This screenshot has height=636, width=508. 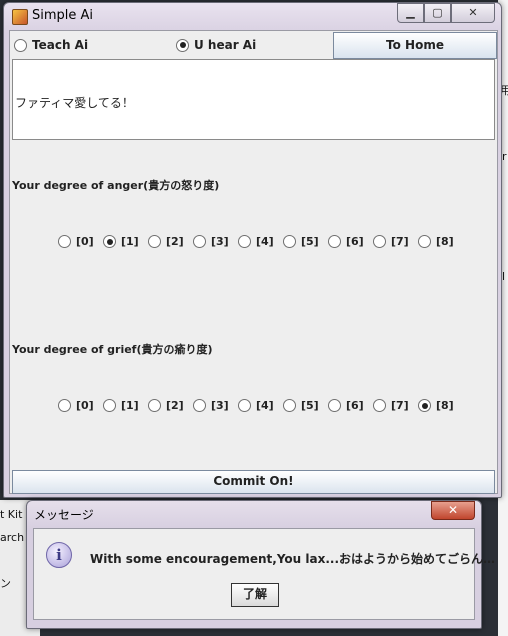 I want to click on background-text: r, so click(x=504, y=156).